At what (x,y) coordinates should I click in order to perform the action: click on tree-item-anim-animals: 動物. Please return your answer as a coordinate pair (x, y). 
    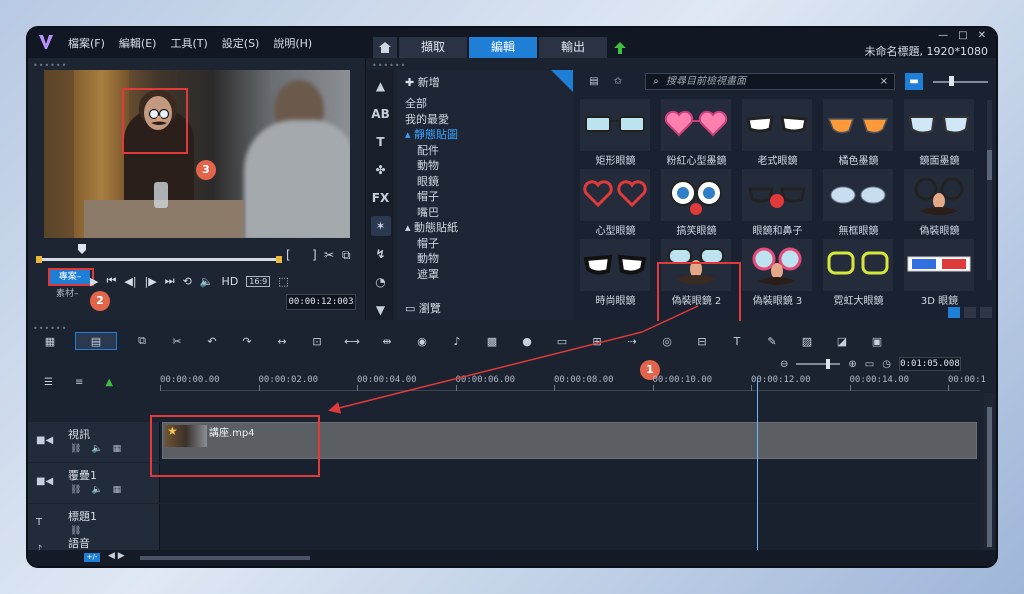
    Looking at the image, I should click on (431, 259).